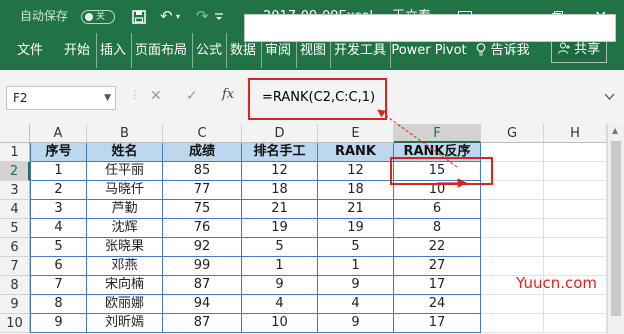  What do you see at coordinates (125, 304) in the screenshot?
I see `table-cell: 欧丽娜` at bounding box center [125, 304].